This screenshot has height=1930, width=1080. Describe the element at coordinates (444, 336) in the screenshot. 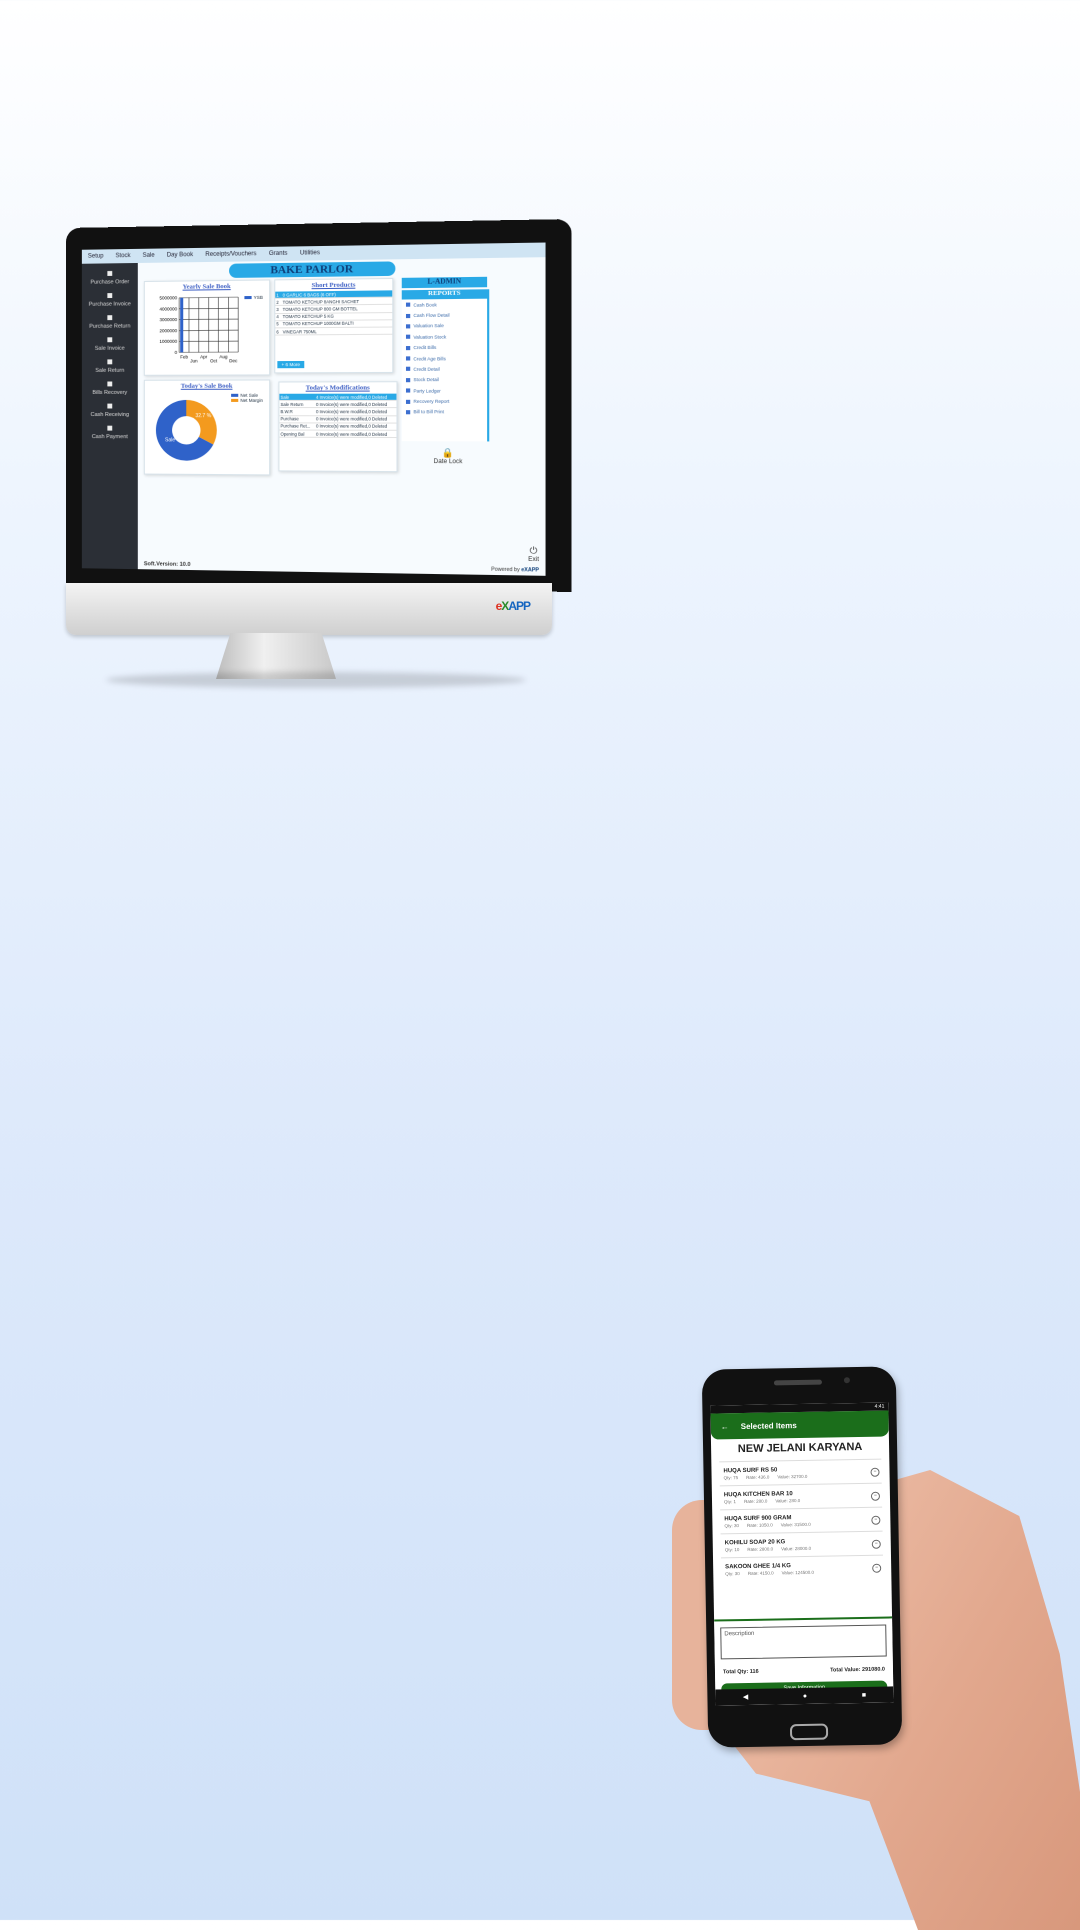

I see `report-link: Valuation Stock` at that location.